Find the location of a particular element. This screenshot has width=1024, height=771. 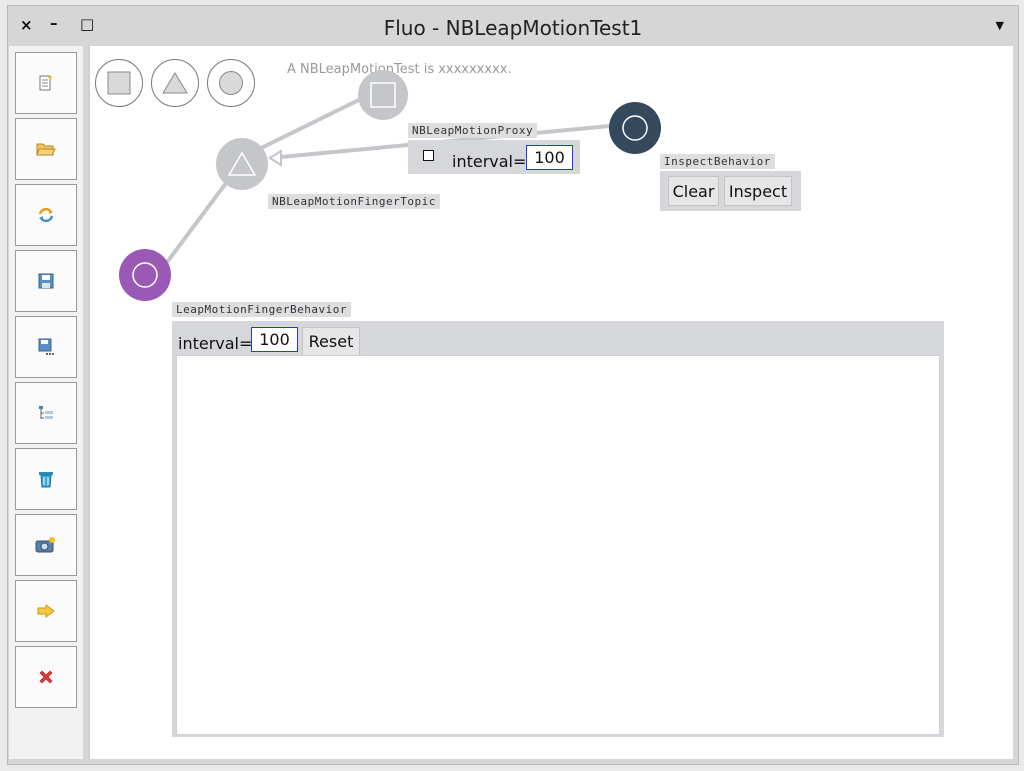

square-tool is located at coordinates (119, 83).